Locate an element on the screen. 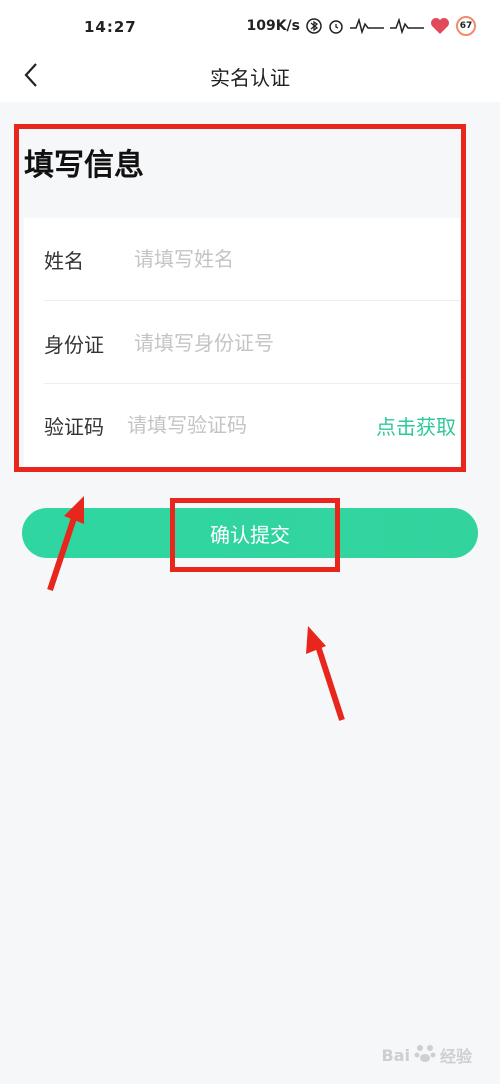 The height and width of the screenshot is (1084, 500). nav-bar: 实名认证 is located at coordinates (250, 77).